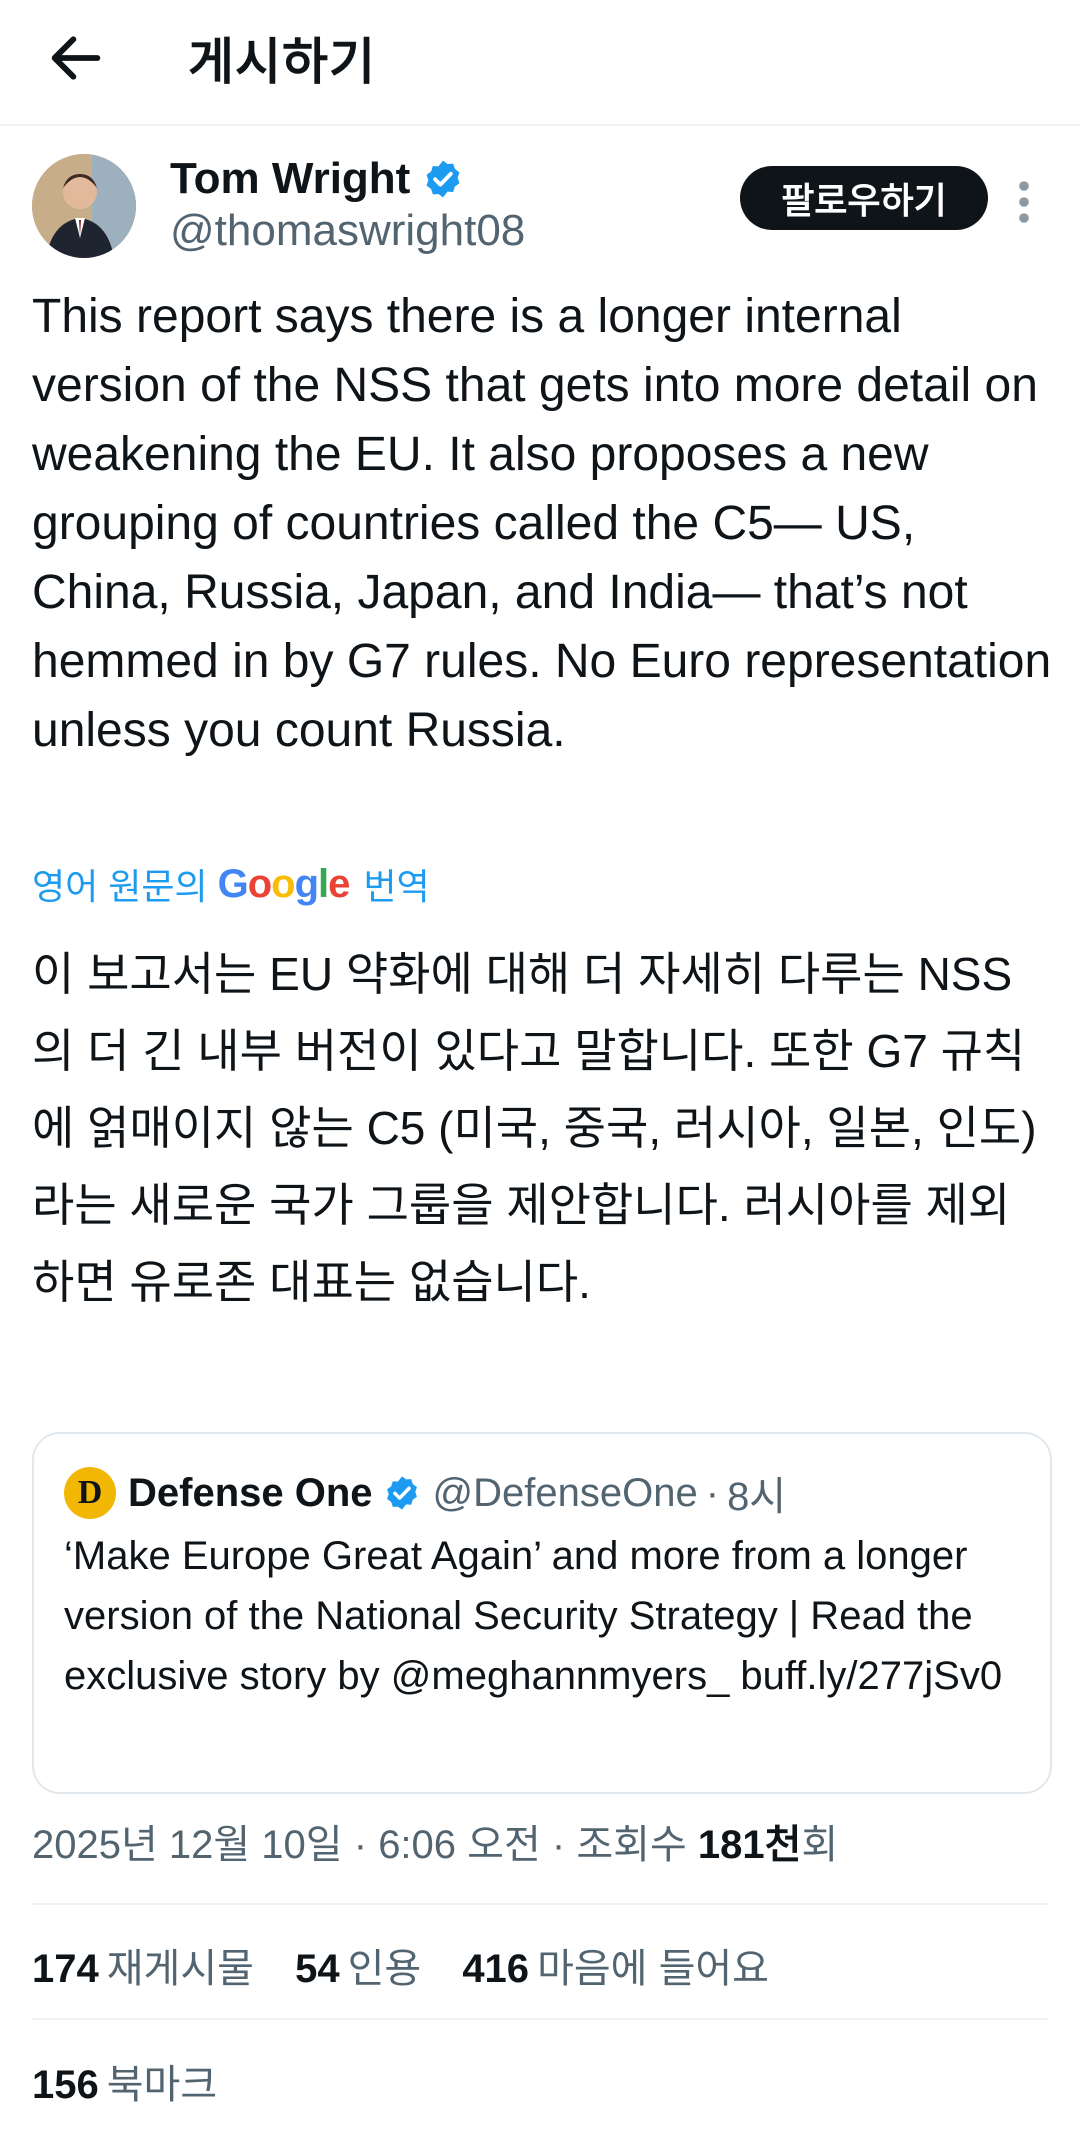 This screenshot has width=1080, height=2131. Describe the element at coordinates (542, 209) in the screenshot. I see `author-row: Tom Wright @thomaswright08 팔로우하기` at that location.